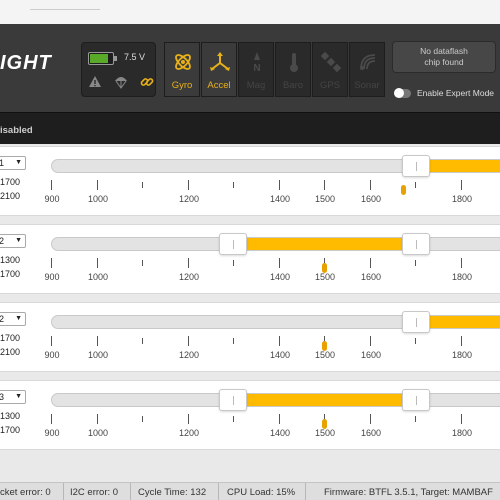  Describe the element at coordinates (118, 69) in the screenshot. I see `battery-panel: 7.5 V` at that location.